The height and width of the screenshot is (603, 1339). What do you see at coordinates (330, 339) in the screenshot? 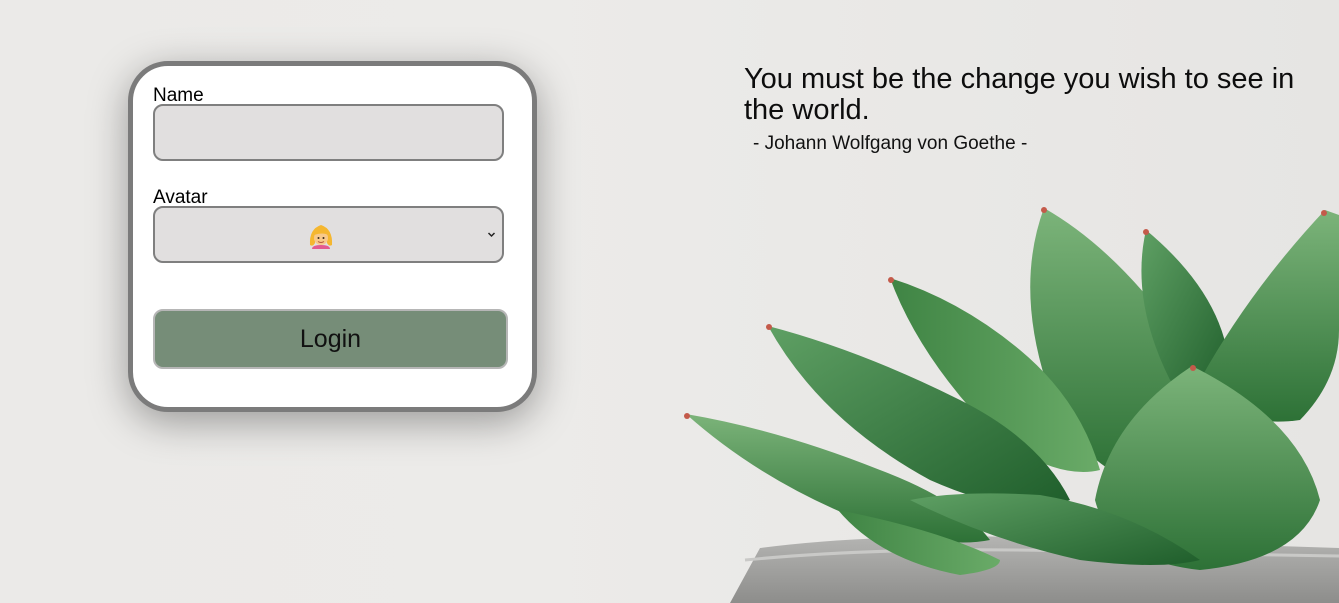
I see `login-button: Login` at bounding box center [330, 339].